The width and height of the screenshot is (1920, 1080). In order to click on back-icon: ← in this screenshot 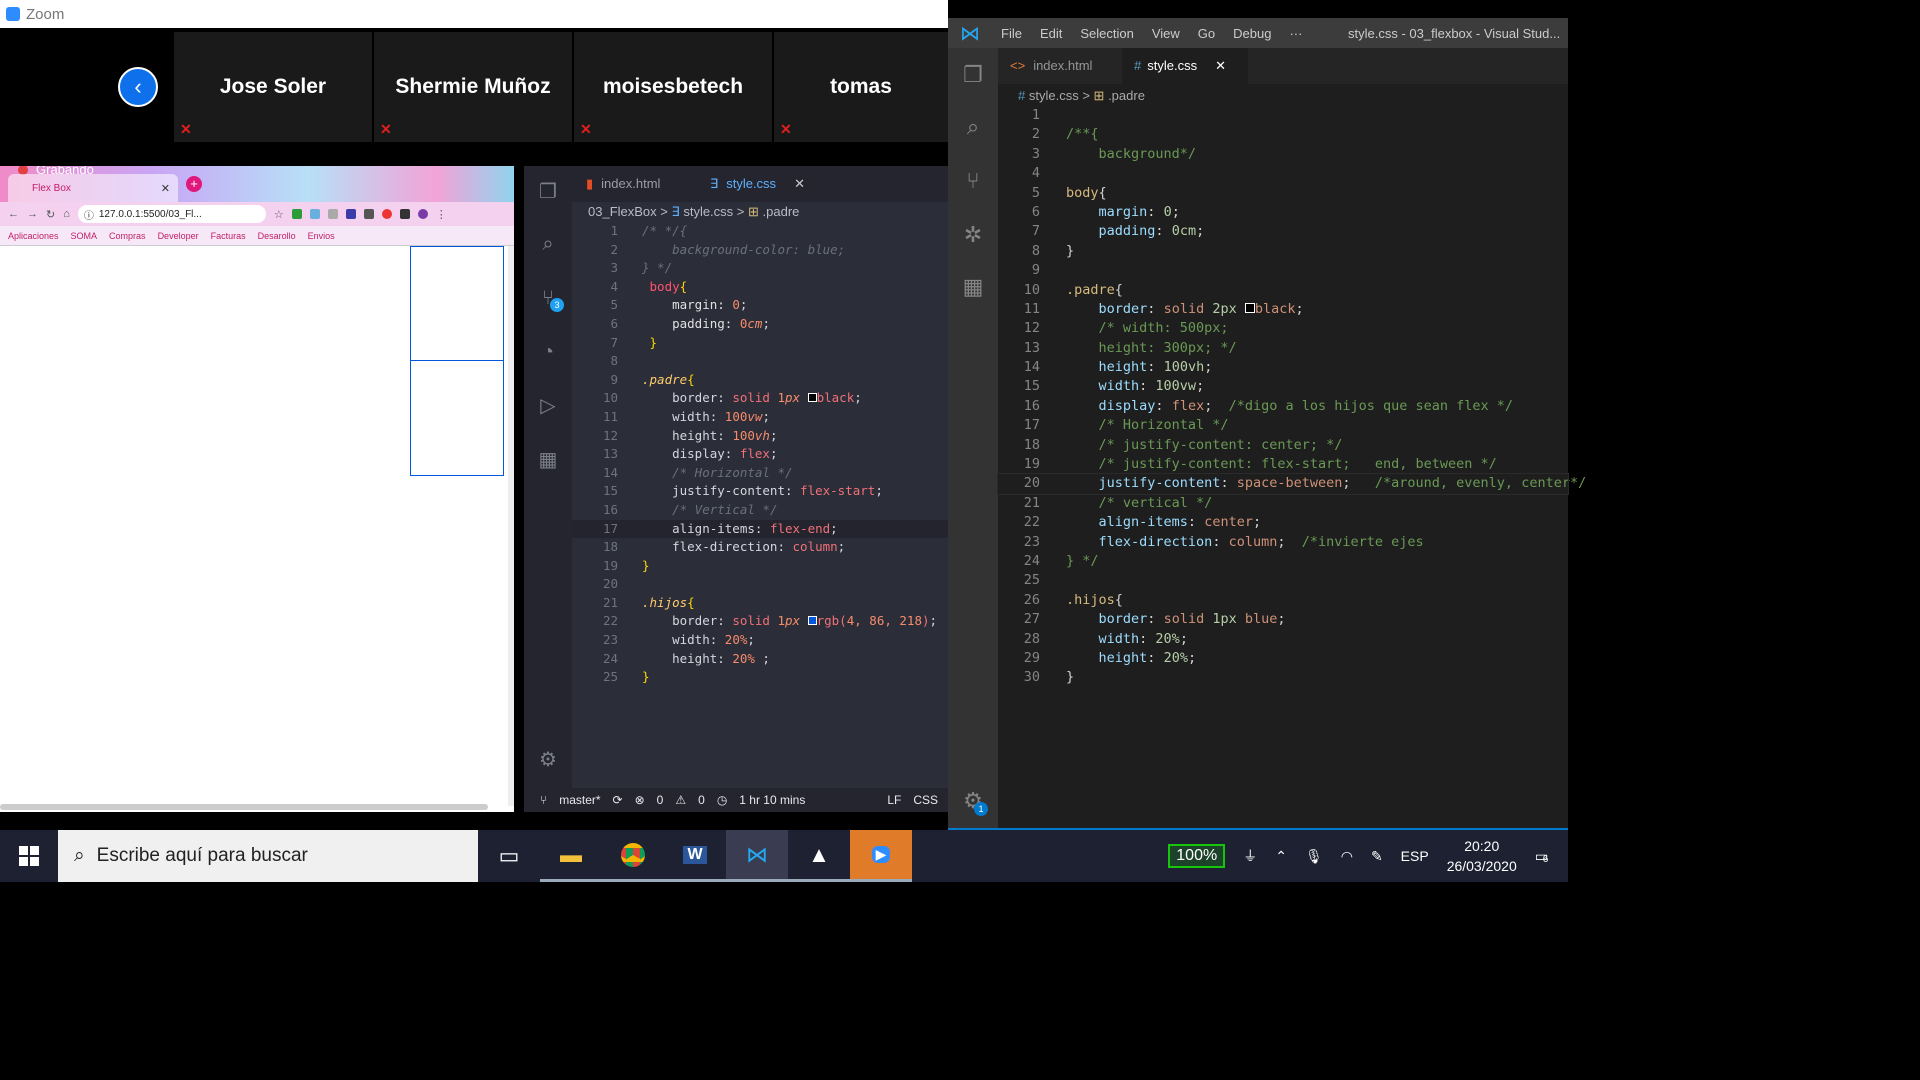, I will do `click(13, 214)`.